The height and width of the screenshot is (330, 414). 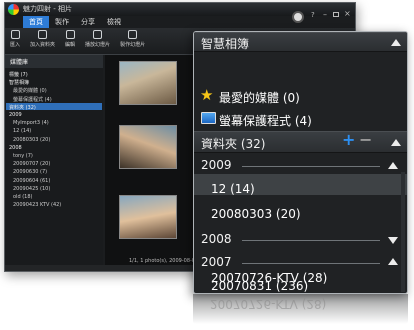 I want to click on add-folder-button: 加入資料夾, so click(x=42, y=41).